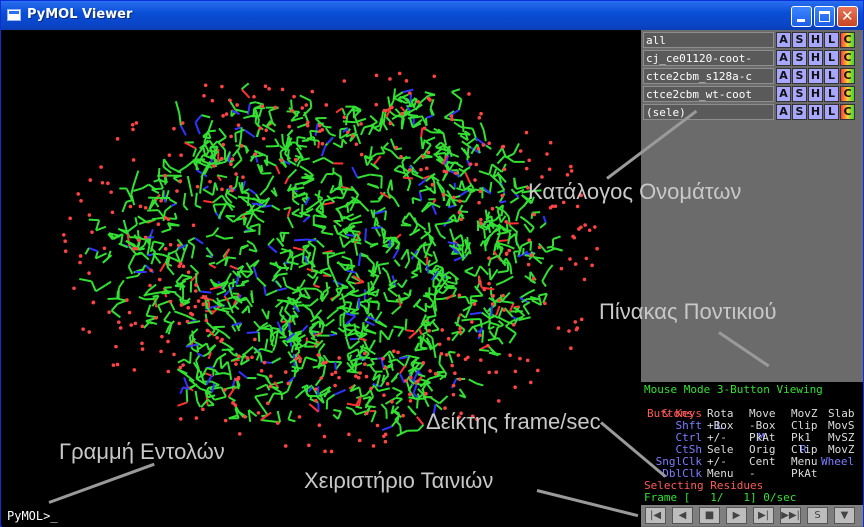  I want to click on object-row: (sele) A S H L C, so click(752, 112).